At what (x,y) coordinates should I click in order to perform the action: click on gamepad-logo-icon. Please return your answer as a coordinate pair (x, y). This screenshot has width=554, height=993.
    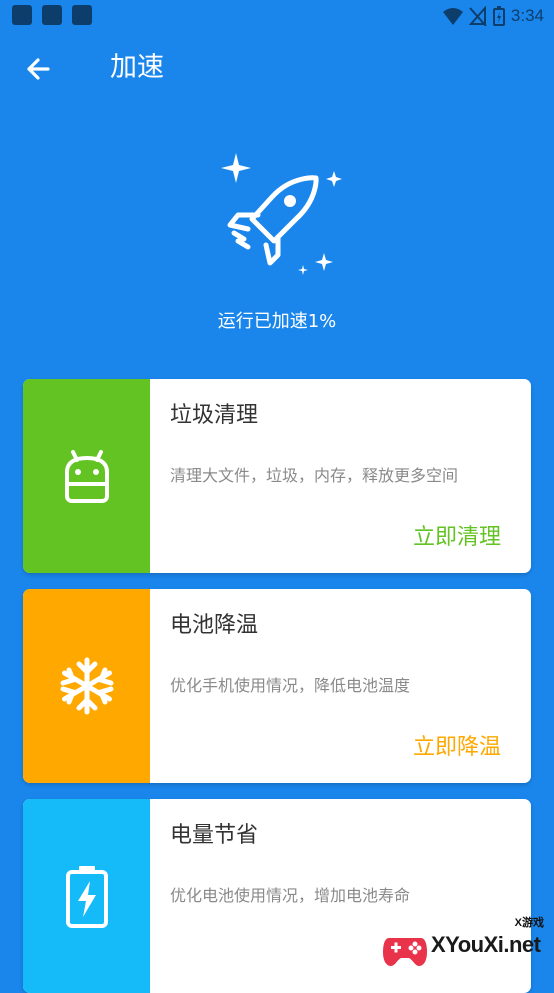
    Looking at the image, I should click on (405, 952).